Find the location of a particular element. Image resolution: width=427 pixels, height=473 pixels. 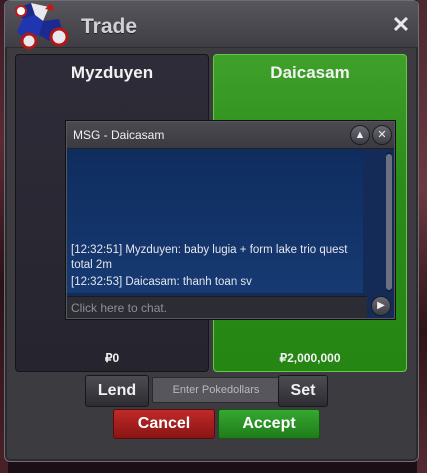

chat-title: MSG - Daicasam is located at coordinates (119, 135).